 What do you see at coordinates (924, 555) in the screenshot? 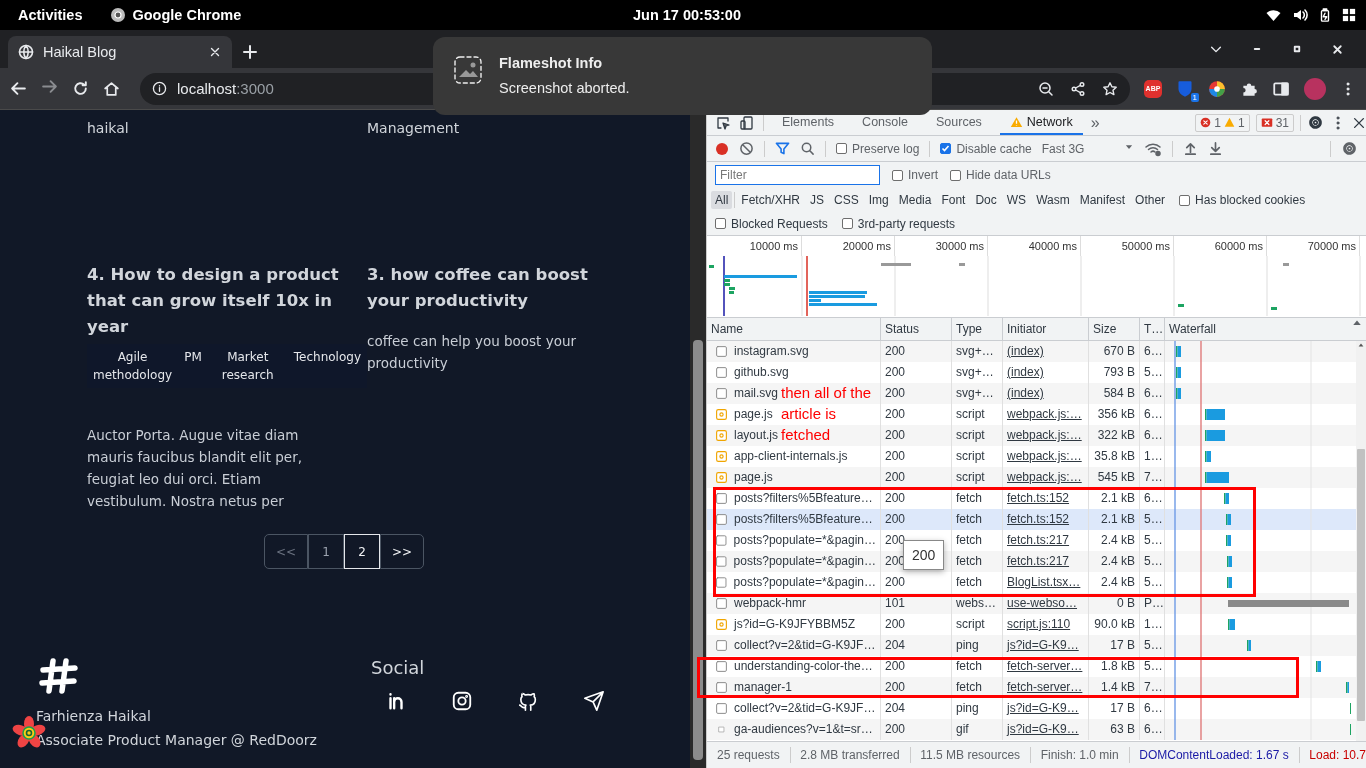
I see `tooltip: 200` at bounding box center [924, 555].